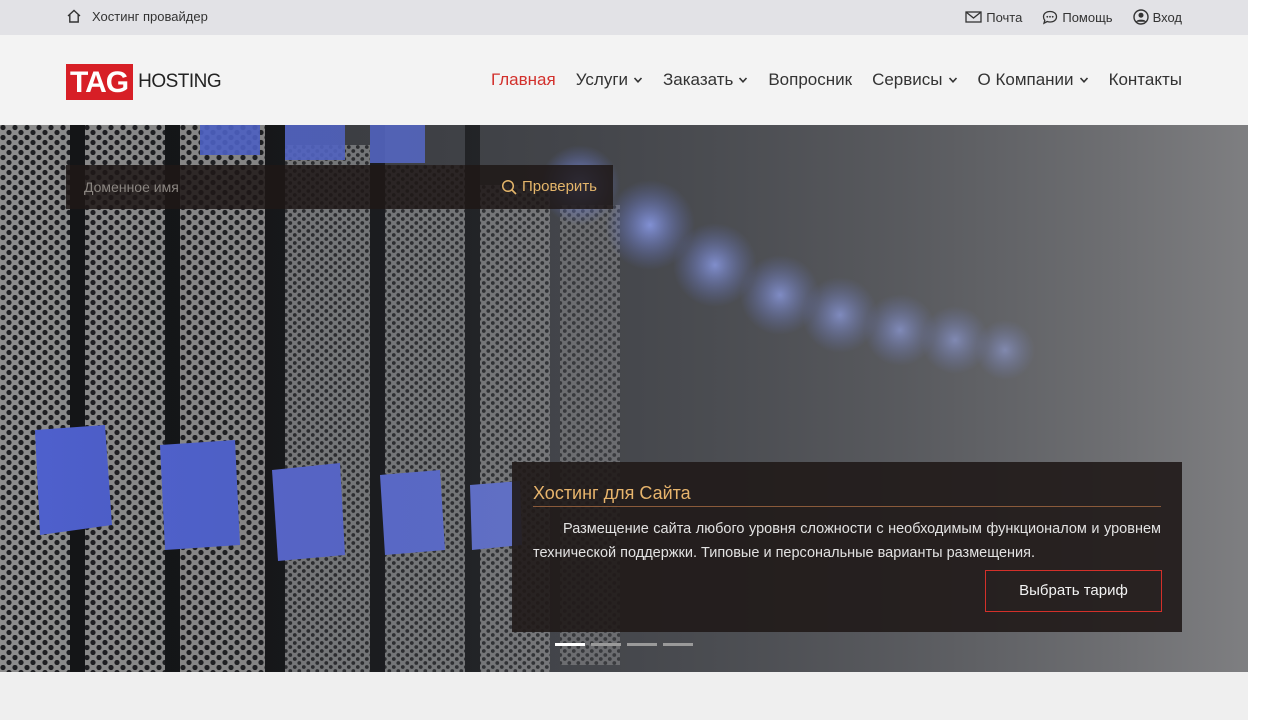 Image resolution: width=1280 pixels, height=720 pixels. Describe the element at coordinates (275, 187) in the screenshot. I see `domain-input` at that location.